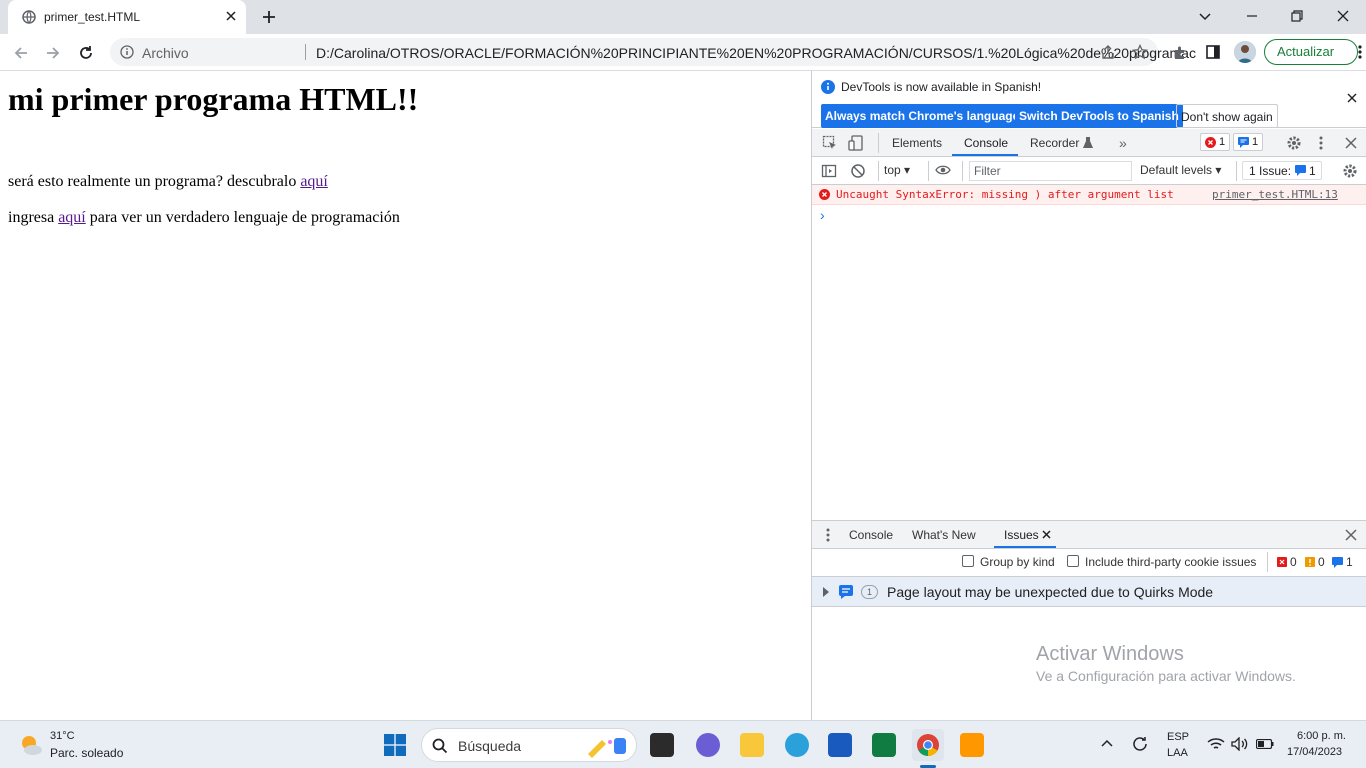 This screenshot has height=768, width=1366. I want to click on sync-icon, so click(1140, 744).